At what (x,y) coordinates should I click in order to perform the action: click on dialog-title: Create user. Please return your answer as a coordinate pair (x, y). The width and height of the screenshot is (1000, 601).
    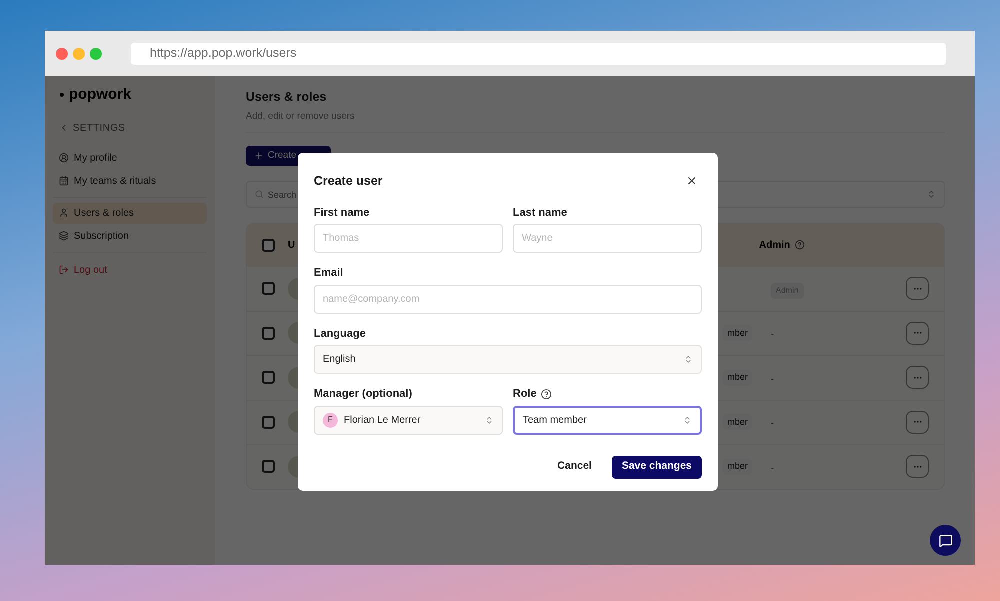
    Looking at the image, I should click on (348, 181).